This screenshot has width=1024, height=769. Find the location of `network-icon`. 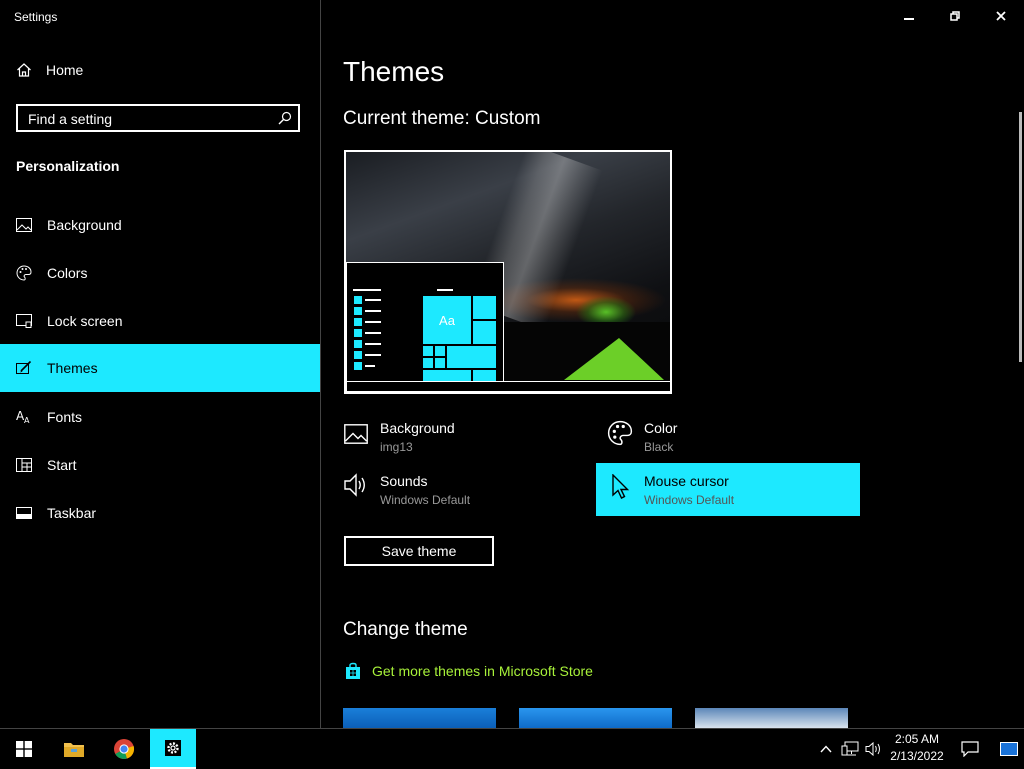

network-icon is located at coordinates (850, 748).